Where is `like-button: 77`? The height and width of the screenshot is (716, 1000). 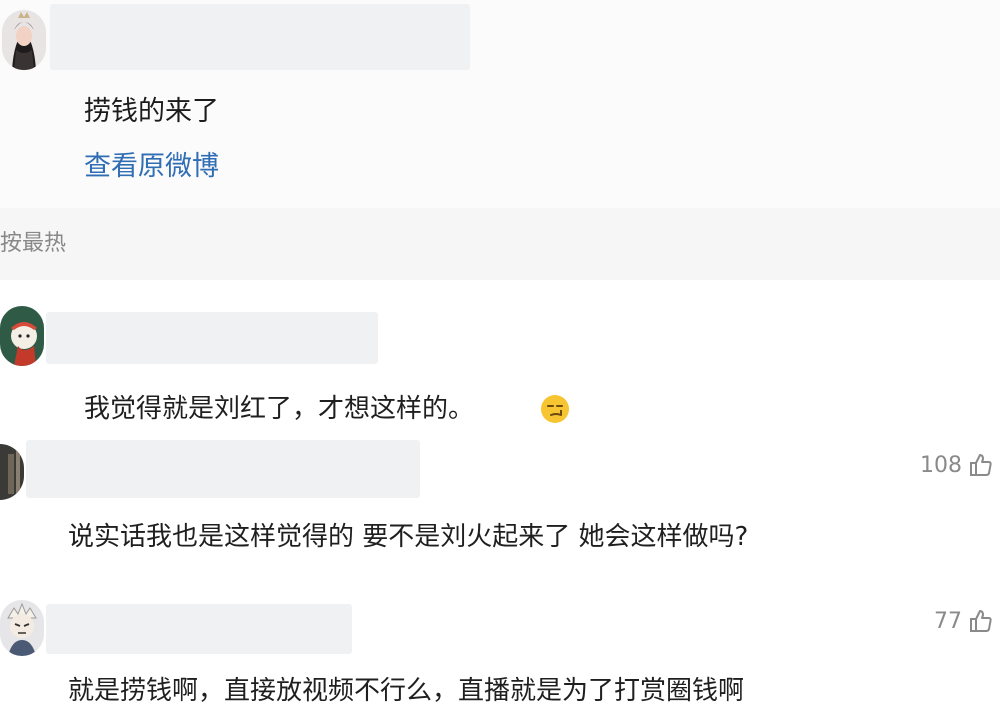
like-button: 77 is located at coordinates (964, 621).